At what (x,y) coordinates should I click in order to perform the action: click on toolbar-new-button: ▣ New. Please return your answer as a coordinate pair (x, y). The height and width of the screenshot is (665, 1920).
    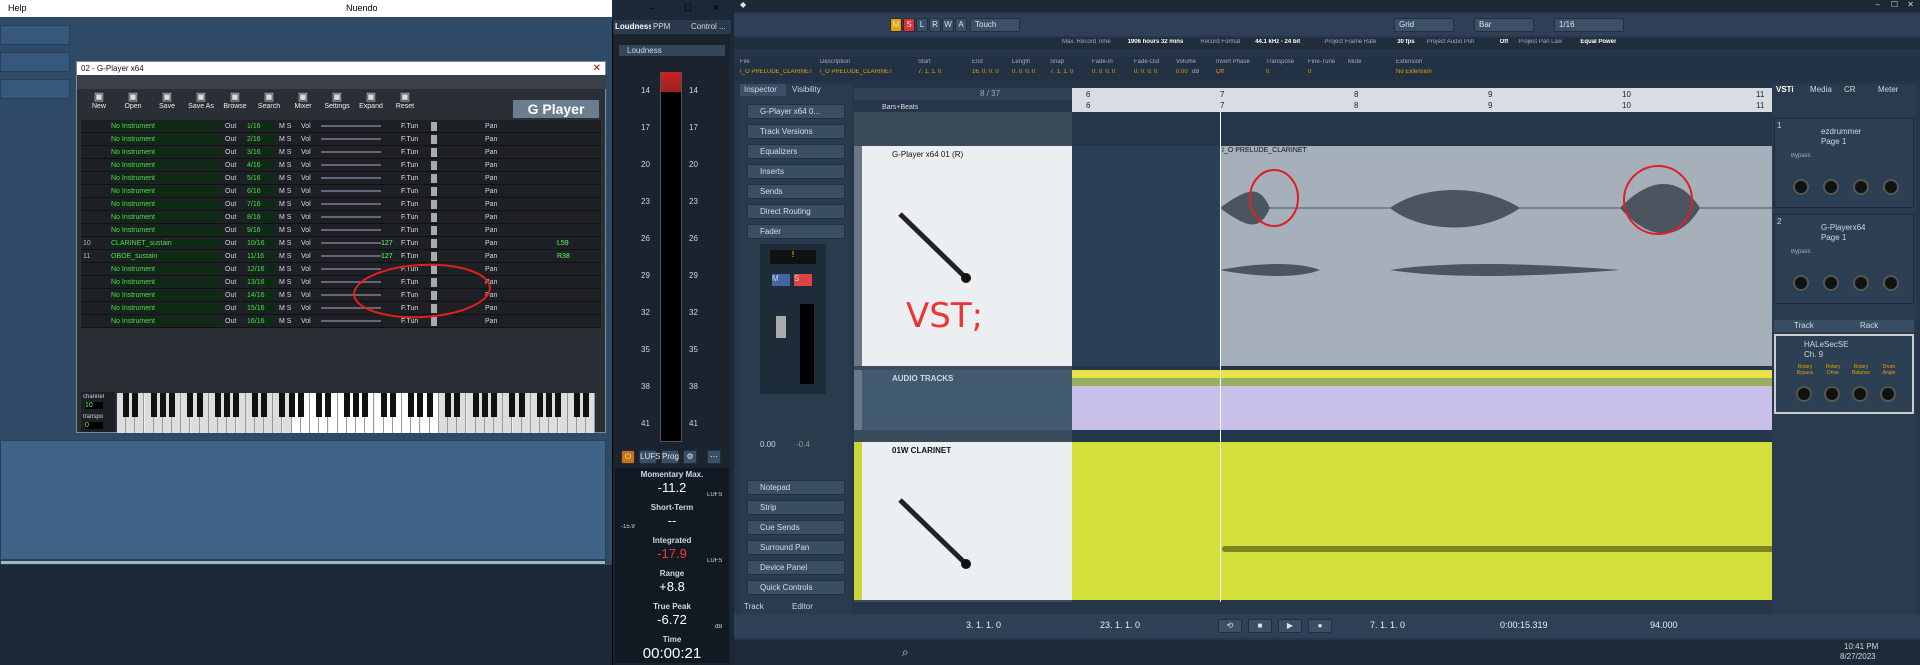
    Looking at the image, I should click on (99, 104).